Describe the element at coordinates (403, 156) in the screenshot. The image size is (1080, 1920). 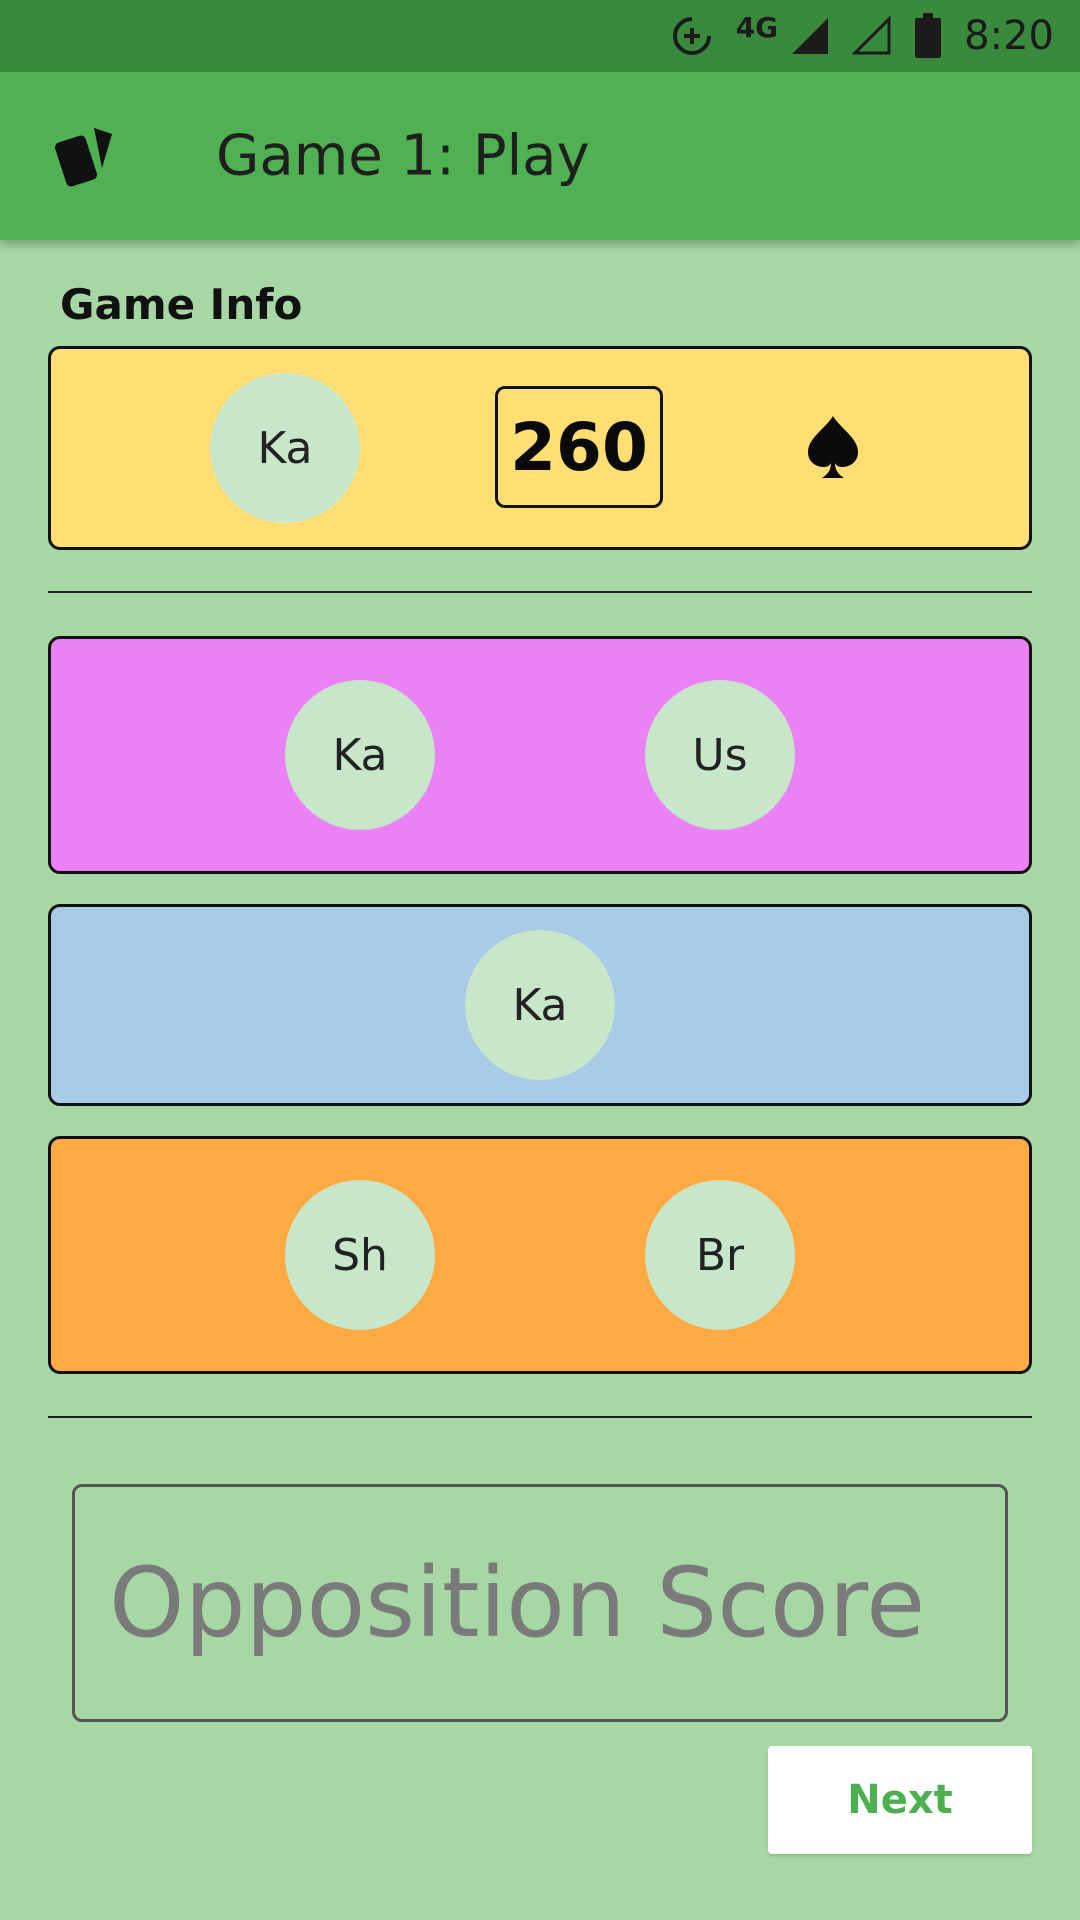
I see `page-title: Game 1: Play` at that location.